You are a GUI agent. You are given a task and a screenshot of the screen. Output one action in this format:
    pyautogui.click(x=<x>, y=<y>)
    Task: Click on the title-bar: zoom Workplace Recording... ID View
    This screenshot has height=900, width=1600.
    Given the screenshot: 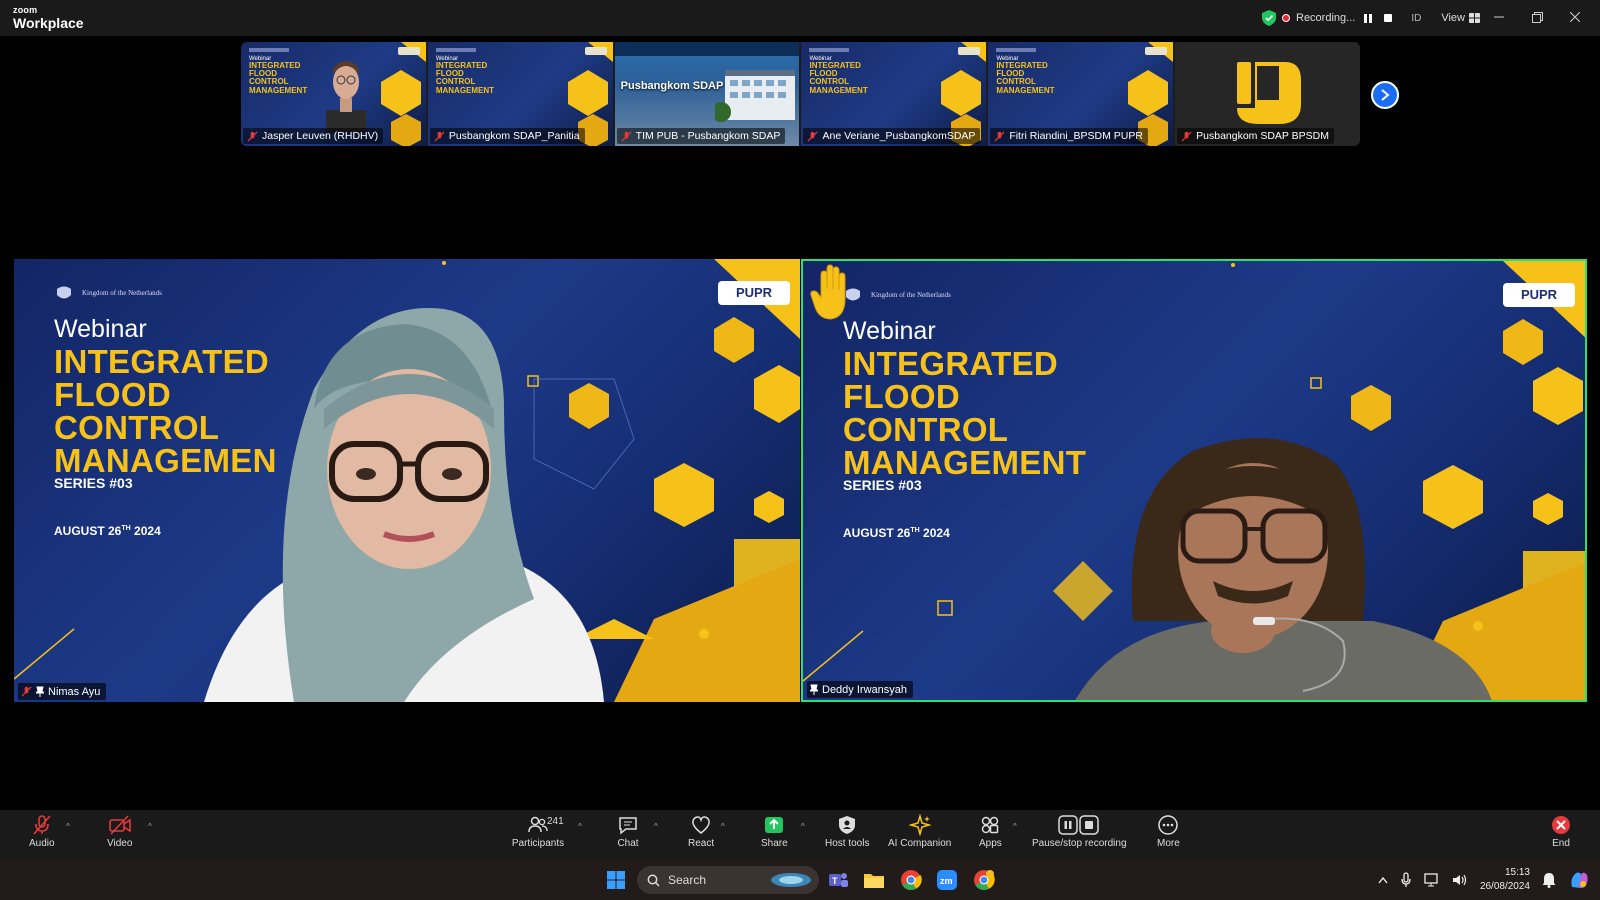 What is the action you would take?
    pyautogui.click(x=800, y=18)
    